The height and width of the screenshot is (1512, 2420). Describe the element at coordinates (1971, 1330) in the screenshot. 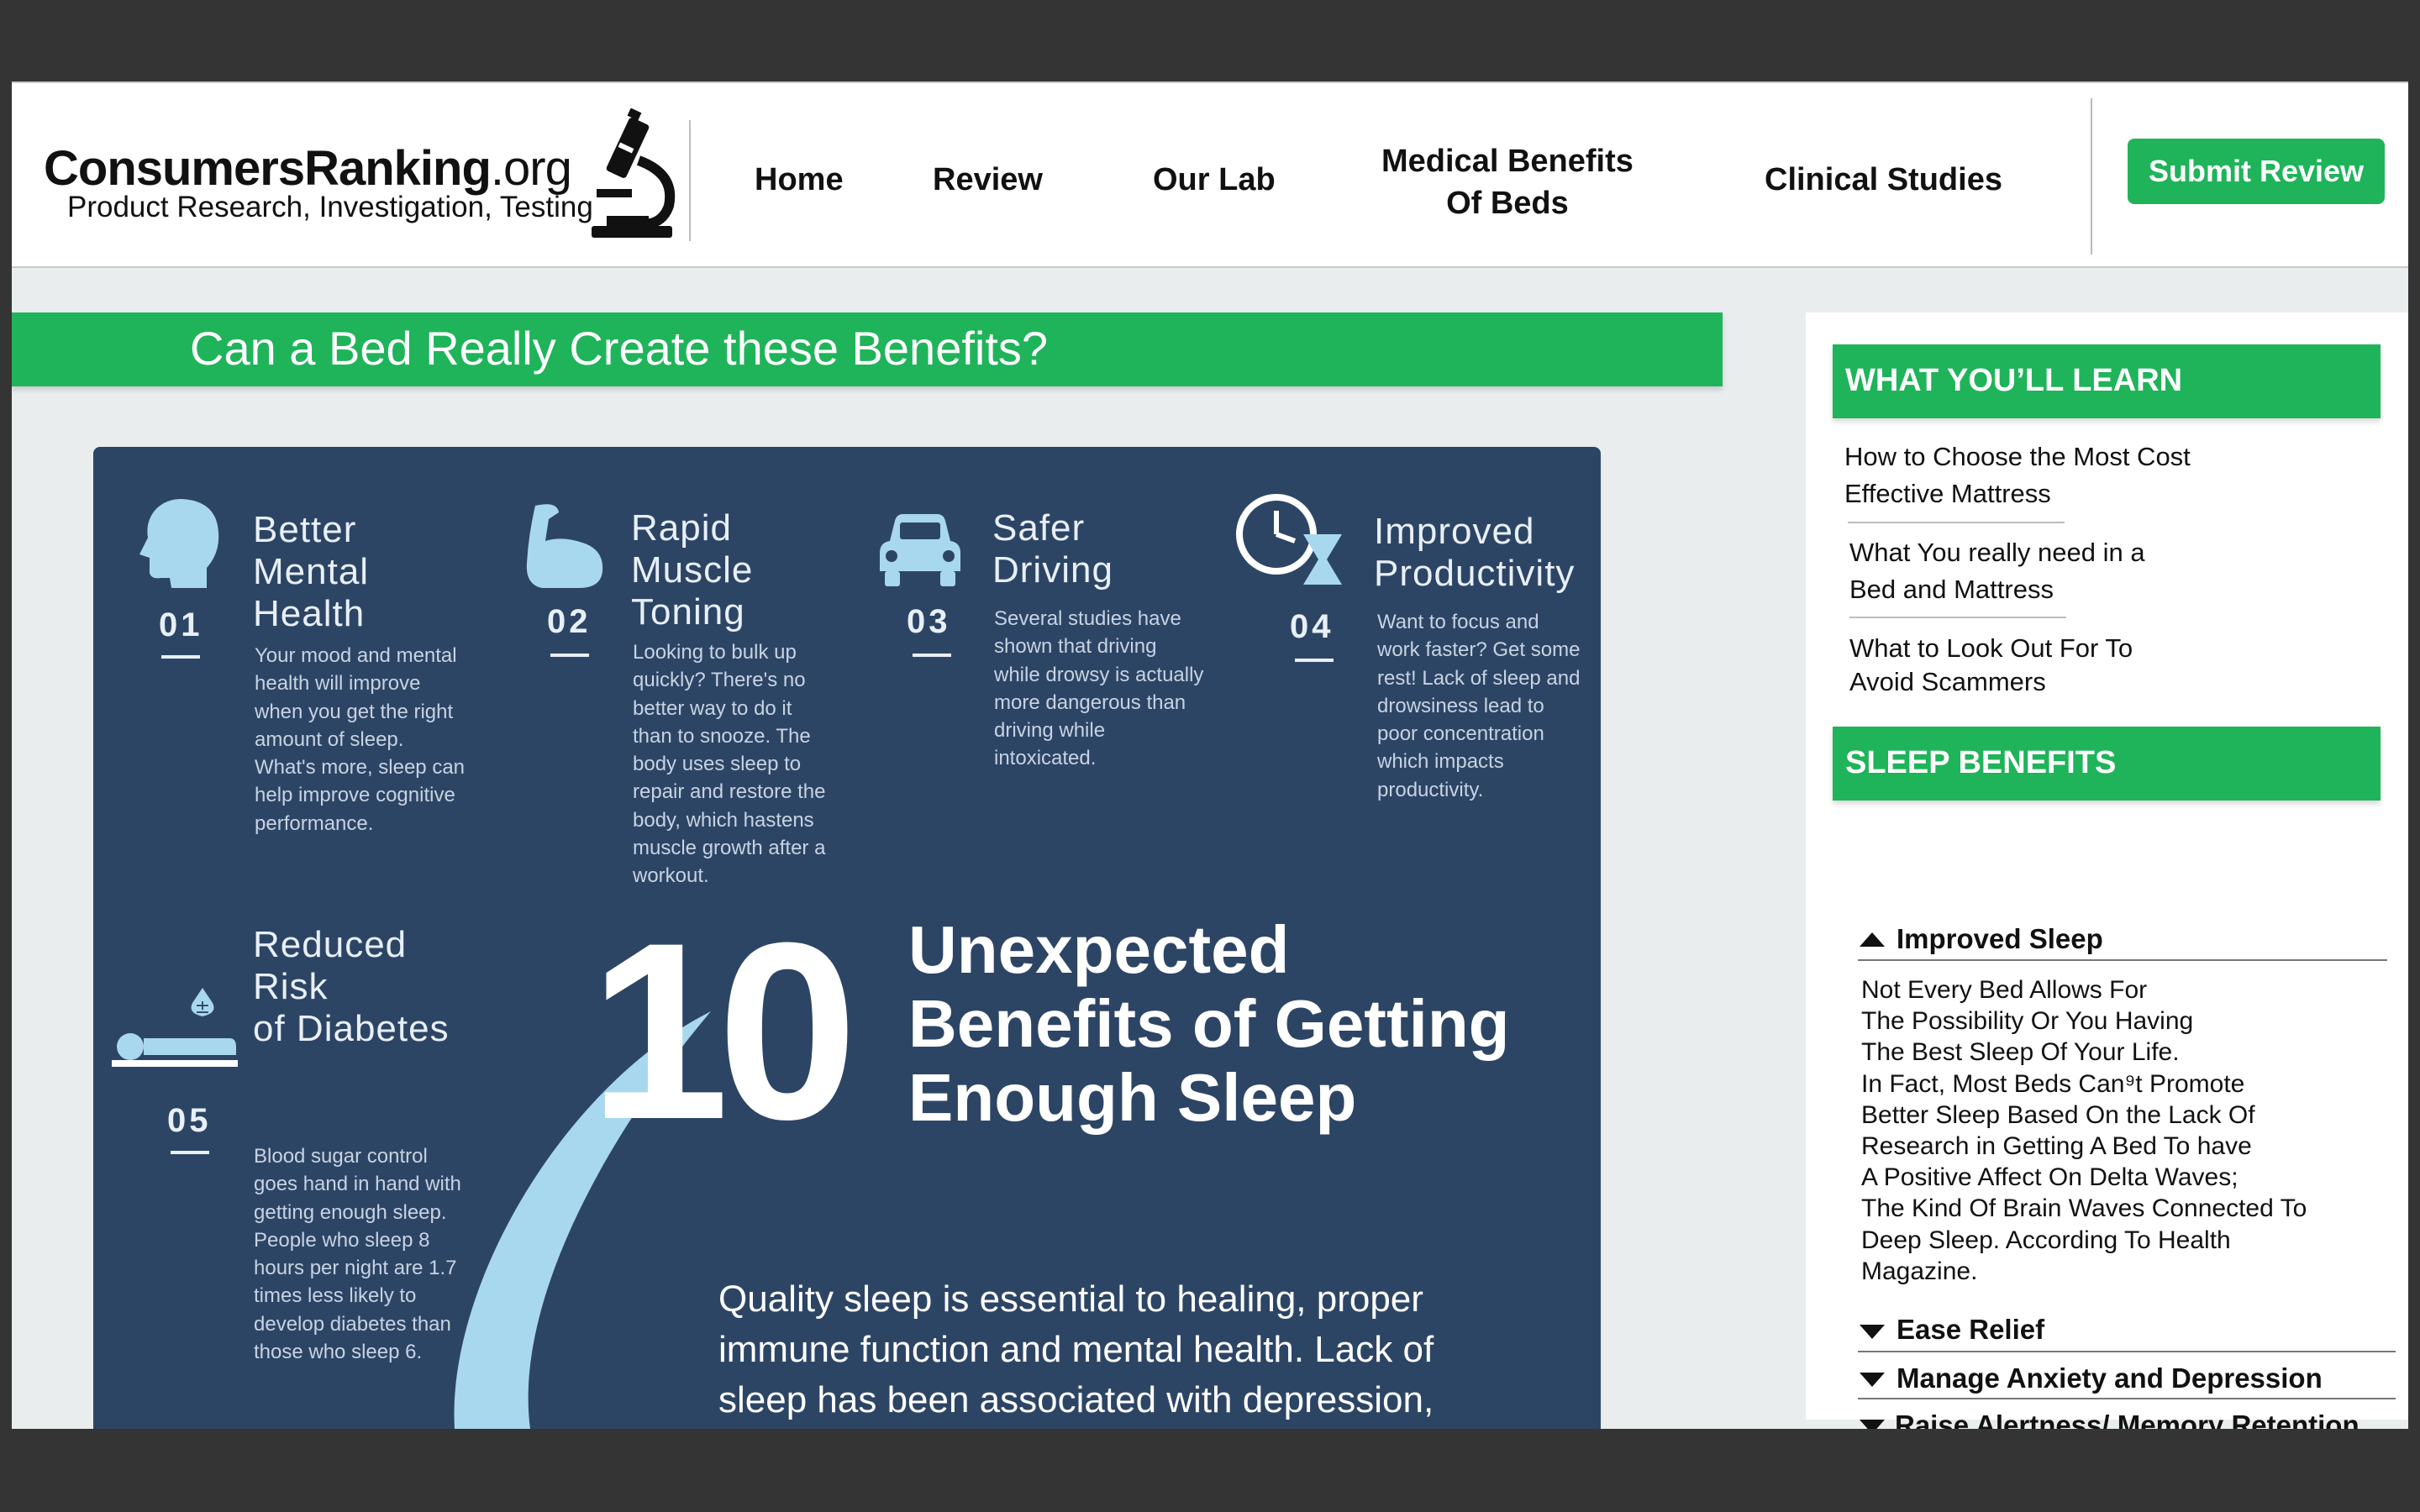

I see `accordion-title: Ease Relief` at that location.